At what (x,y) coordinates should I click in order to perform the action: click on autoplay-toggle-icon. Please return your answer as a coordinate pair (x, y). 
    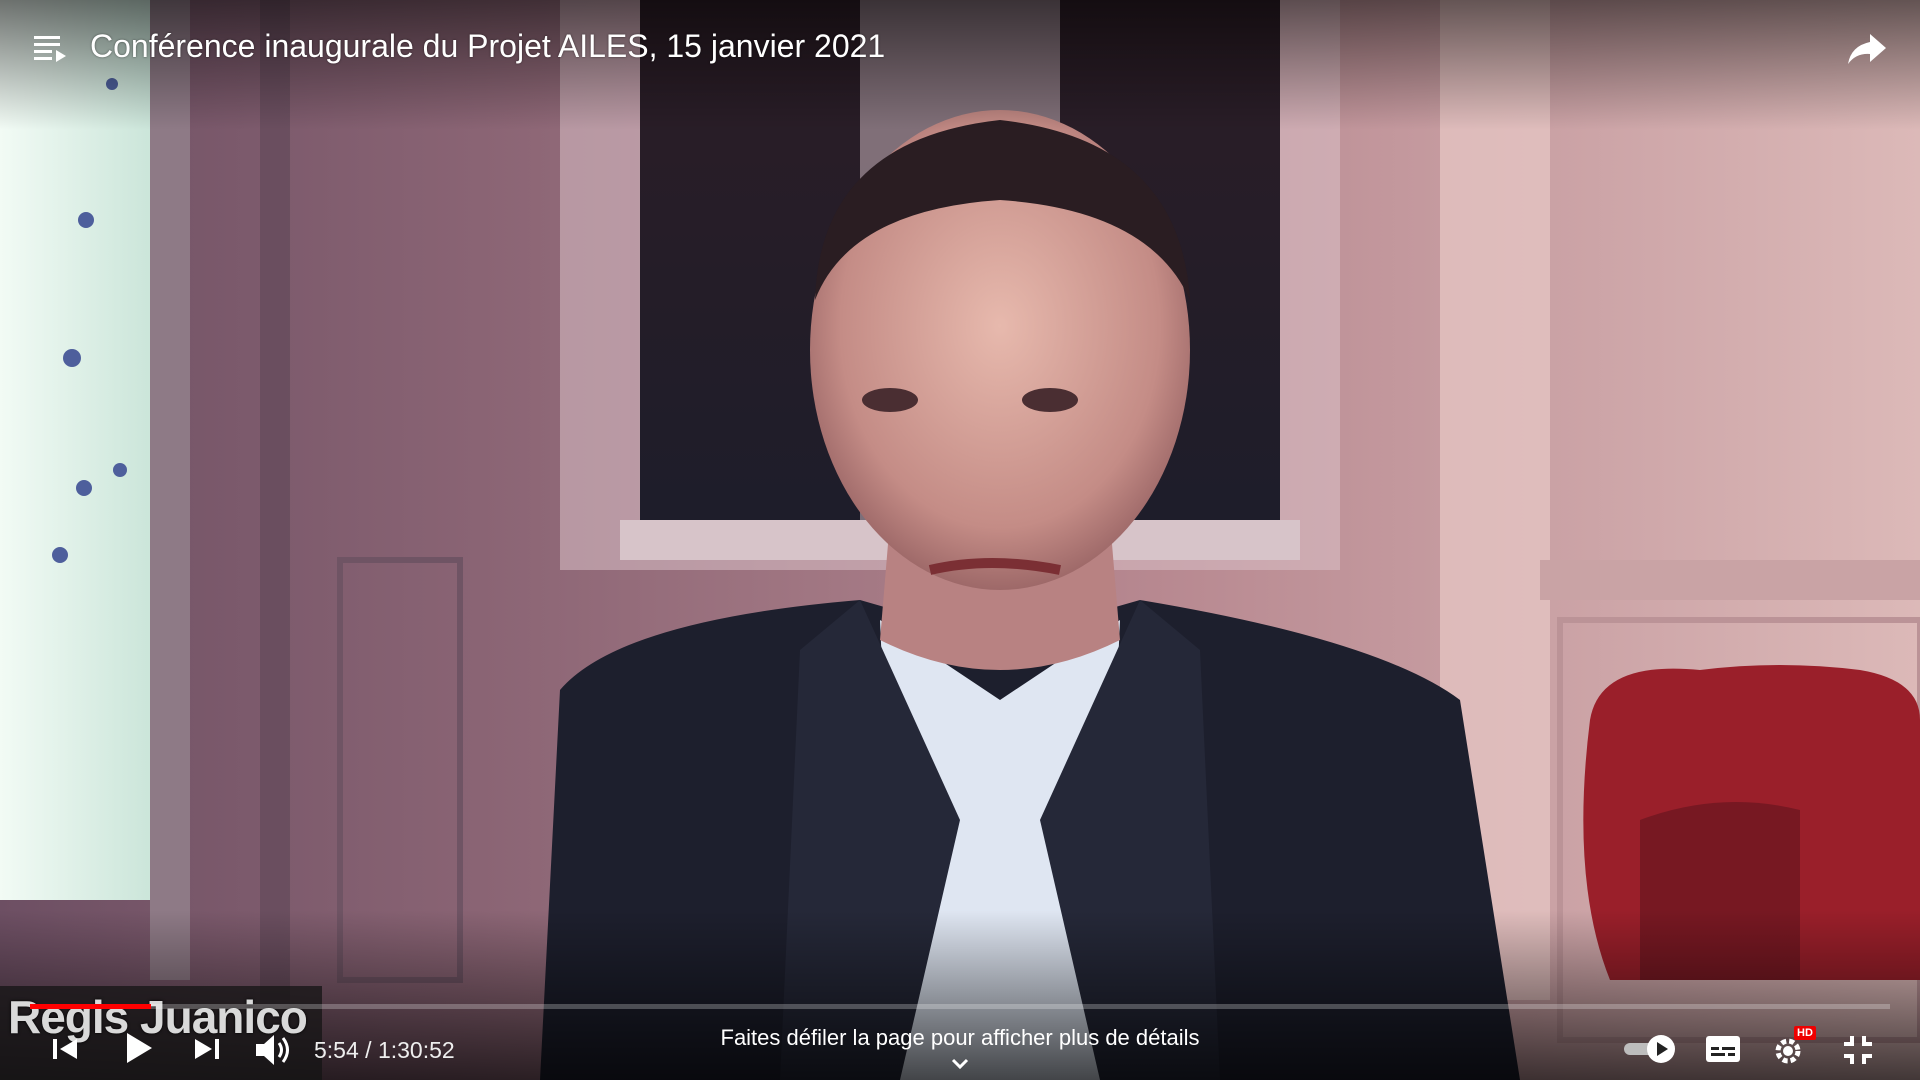
    Looking at the image, I should click on (1650, 1049).